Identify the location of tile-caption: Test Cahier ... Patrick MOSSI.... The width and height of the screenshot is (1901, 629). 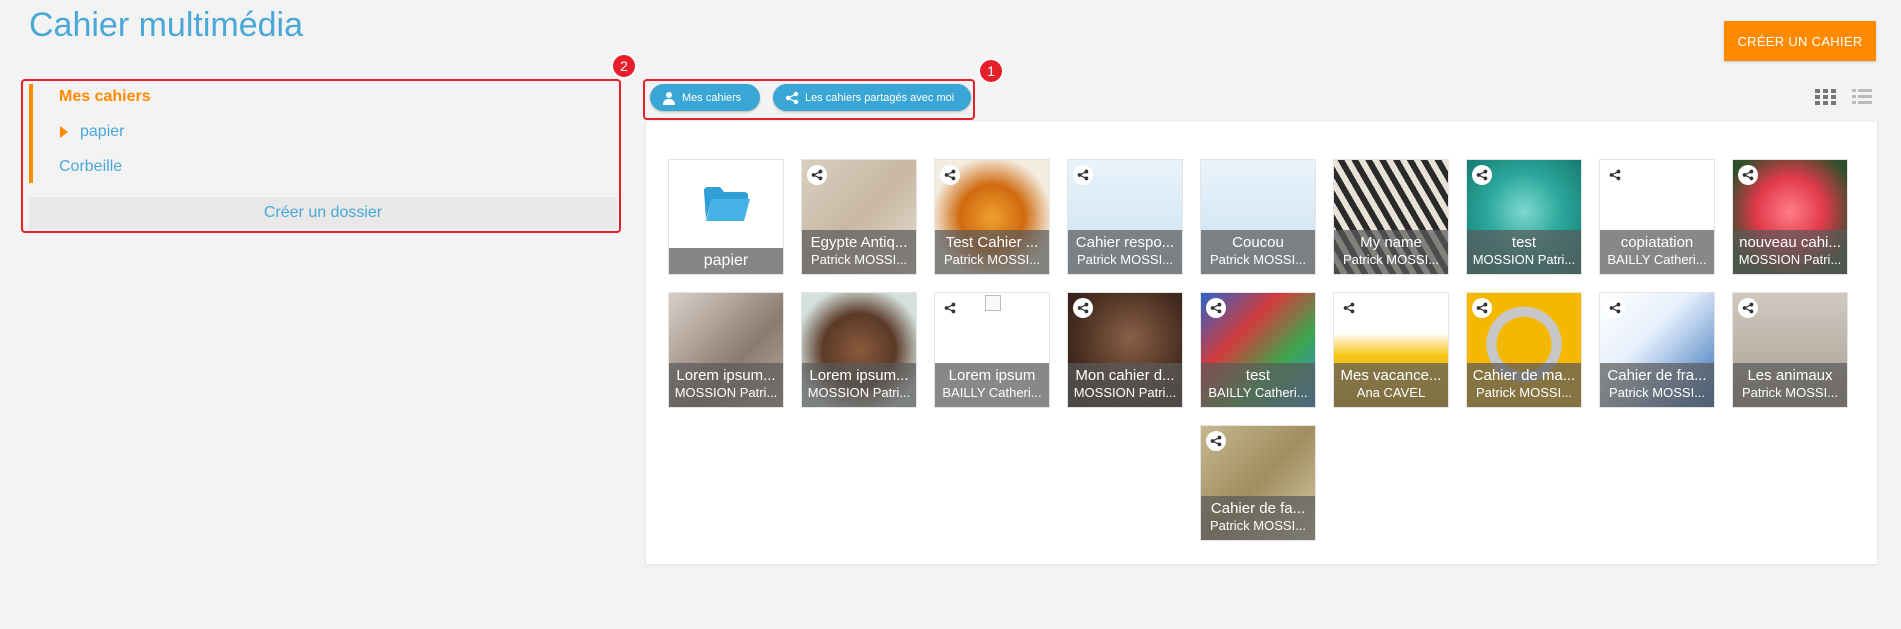
(992, 252).